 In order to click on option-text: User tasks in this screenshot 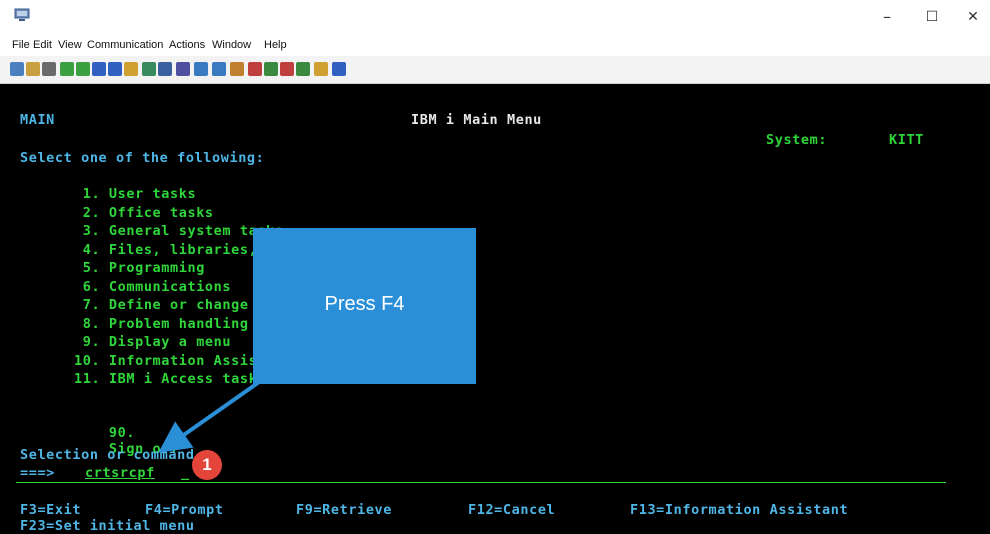, I will do `click(152, 194)`.